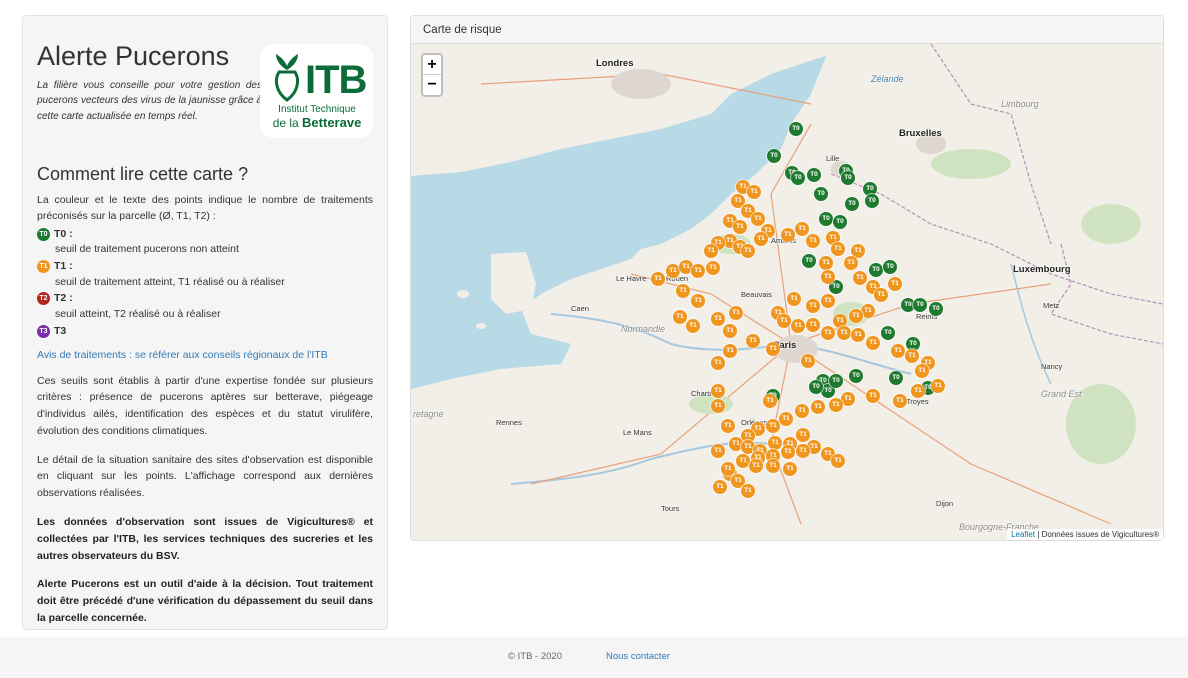  I want to click on zoom-in-button: +, so click(432, 65).